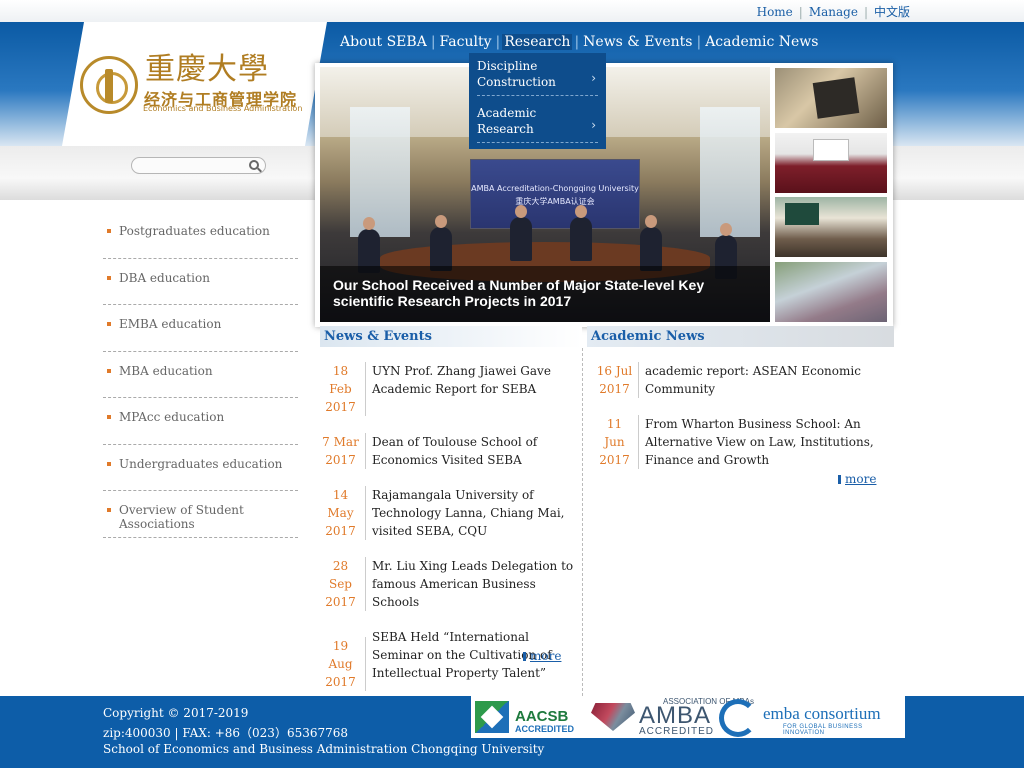  What do you see at coordinates (201, 463) in the screenshot?
I see `sidebar-item-label: Undergraduates education` at bounding box center [201, 463].